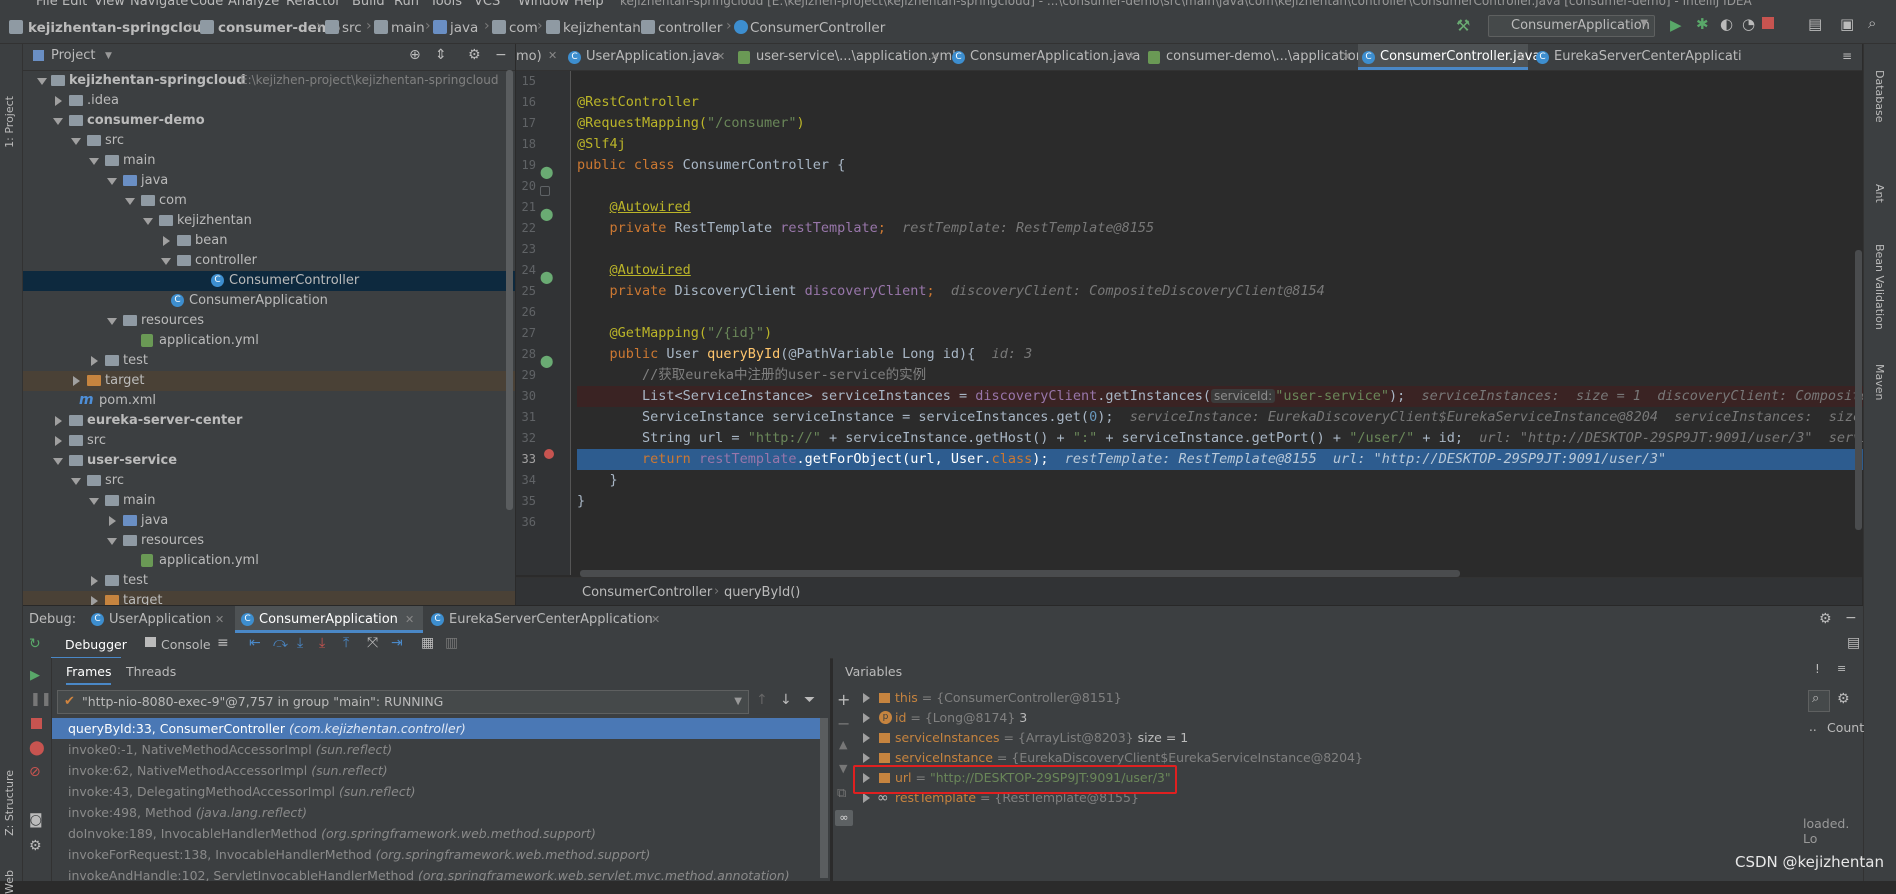 The image size is (1896, 894). Describe the element at coordinates (1819, 701) in the screenshot. I see `search-icon: ⌕` at that location.